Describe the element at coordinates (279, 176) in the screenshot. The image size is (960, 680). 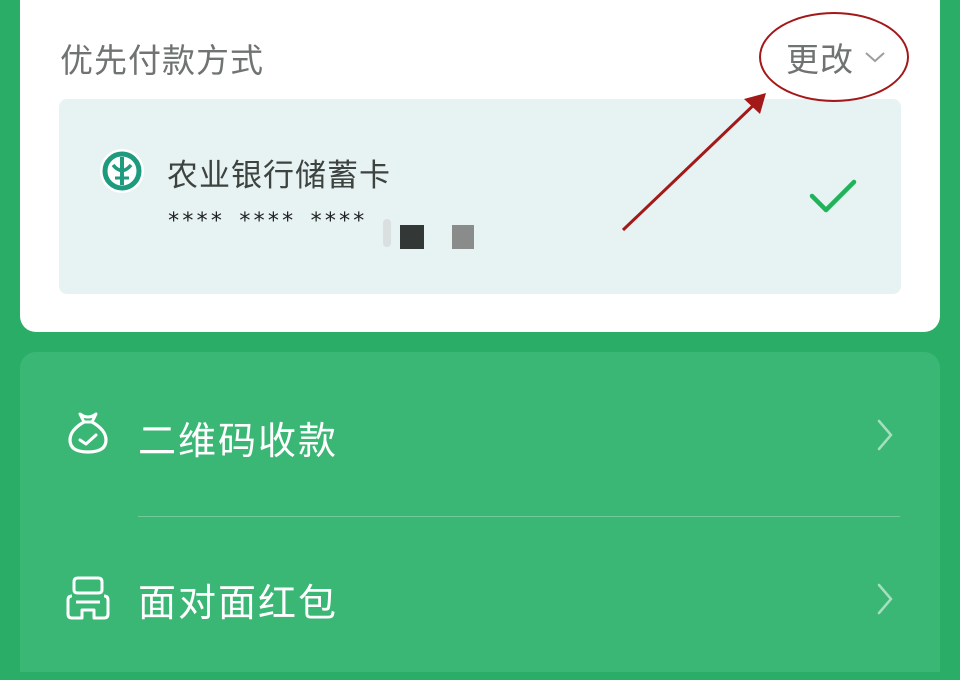
I see `bank-name: 农业银行储蓄卡` at that location.